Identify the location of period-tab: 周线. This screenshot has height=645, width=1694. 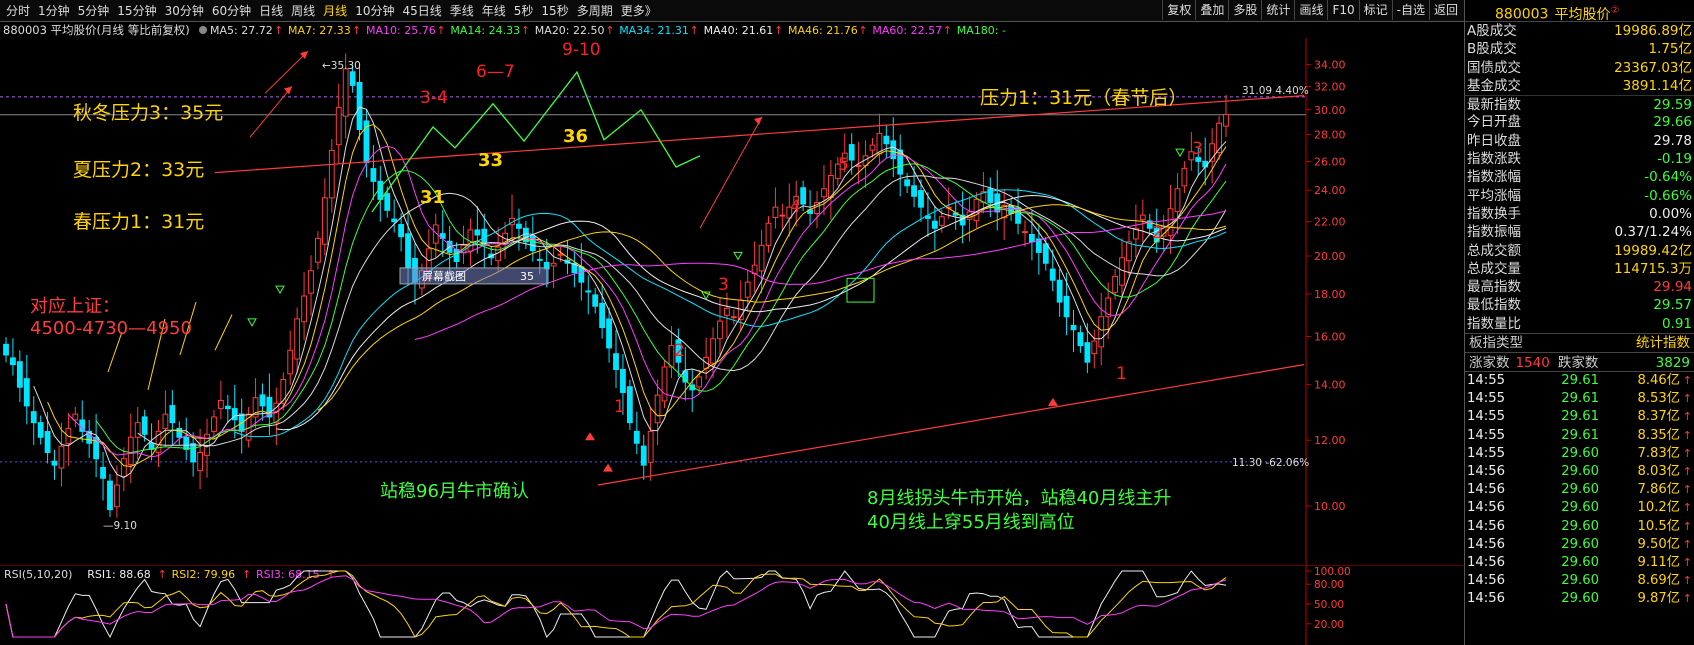
(303, 11).